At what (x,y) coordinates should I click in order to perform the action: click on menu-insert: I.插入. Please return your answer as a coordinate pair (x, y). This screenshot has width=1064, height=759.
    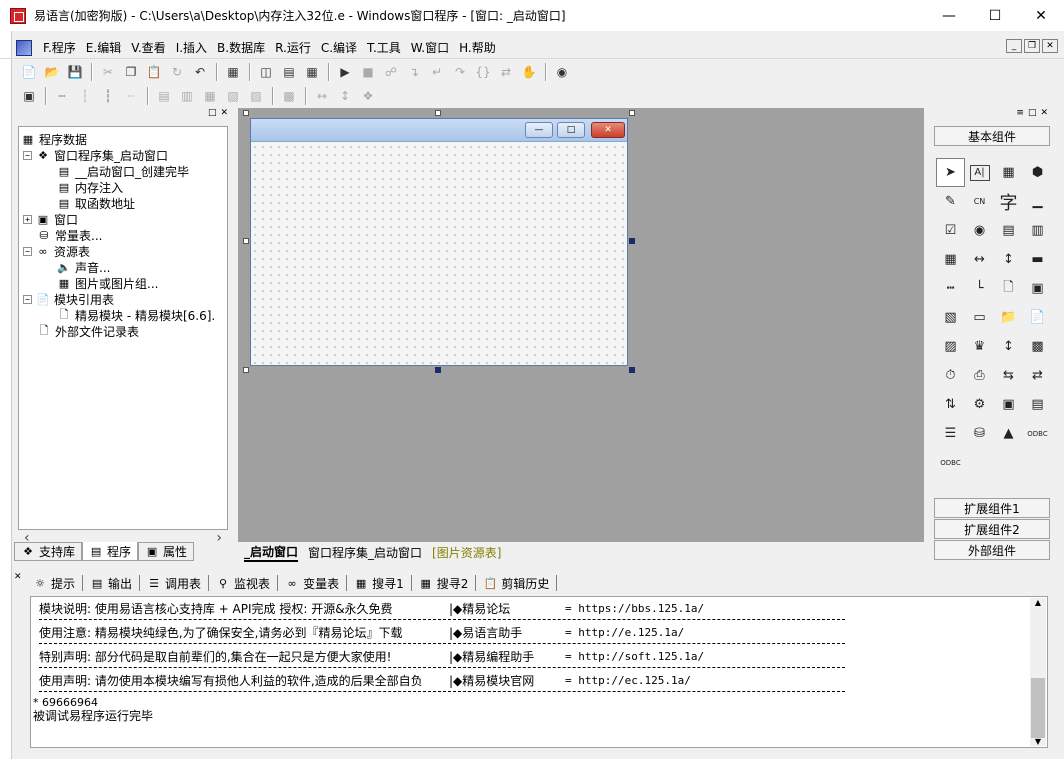
    Looking at the image, I should click on (191, 47).